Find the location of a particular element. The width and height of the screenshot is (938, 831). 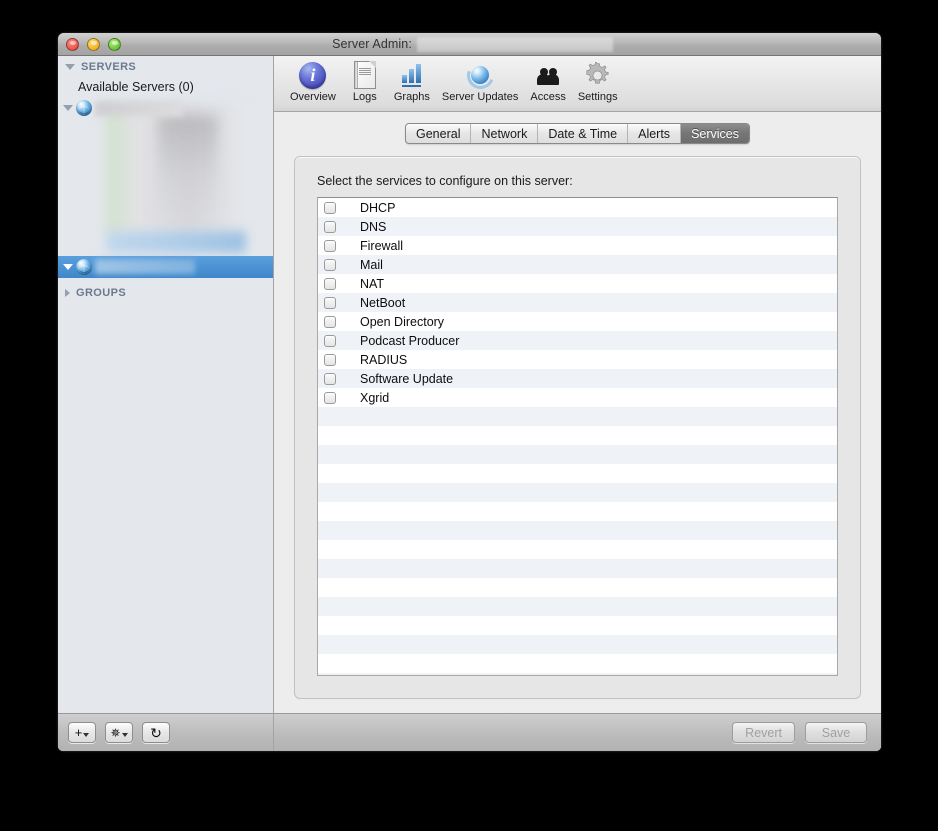

service-name-label: RADIUS is located at coordinates (384, 359).